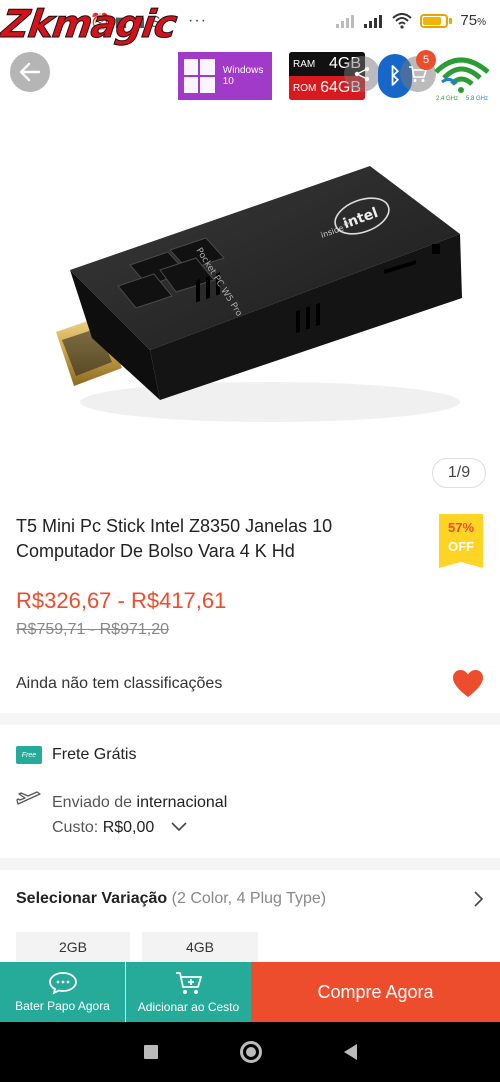  I want to click on discount-off-label: OFF, so click(461, 546).